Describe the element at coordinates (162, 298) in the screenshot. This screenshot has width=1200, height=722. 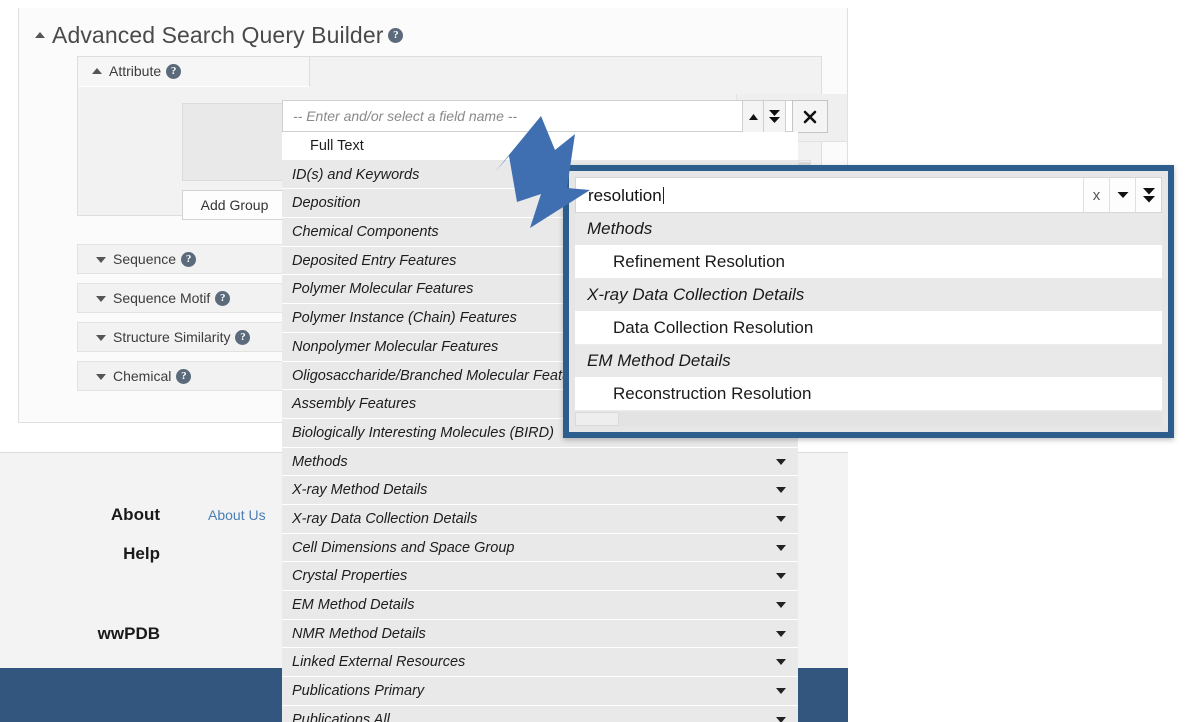
I see `section-sequence-motif-label: Sequence Motif` at that location.